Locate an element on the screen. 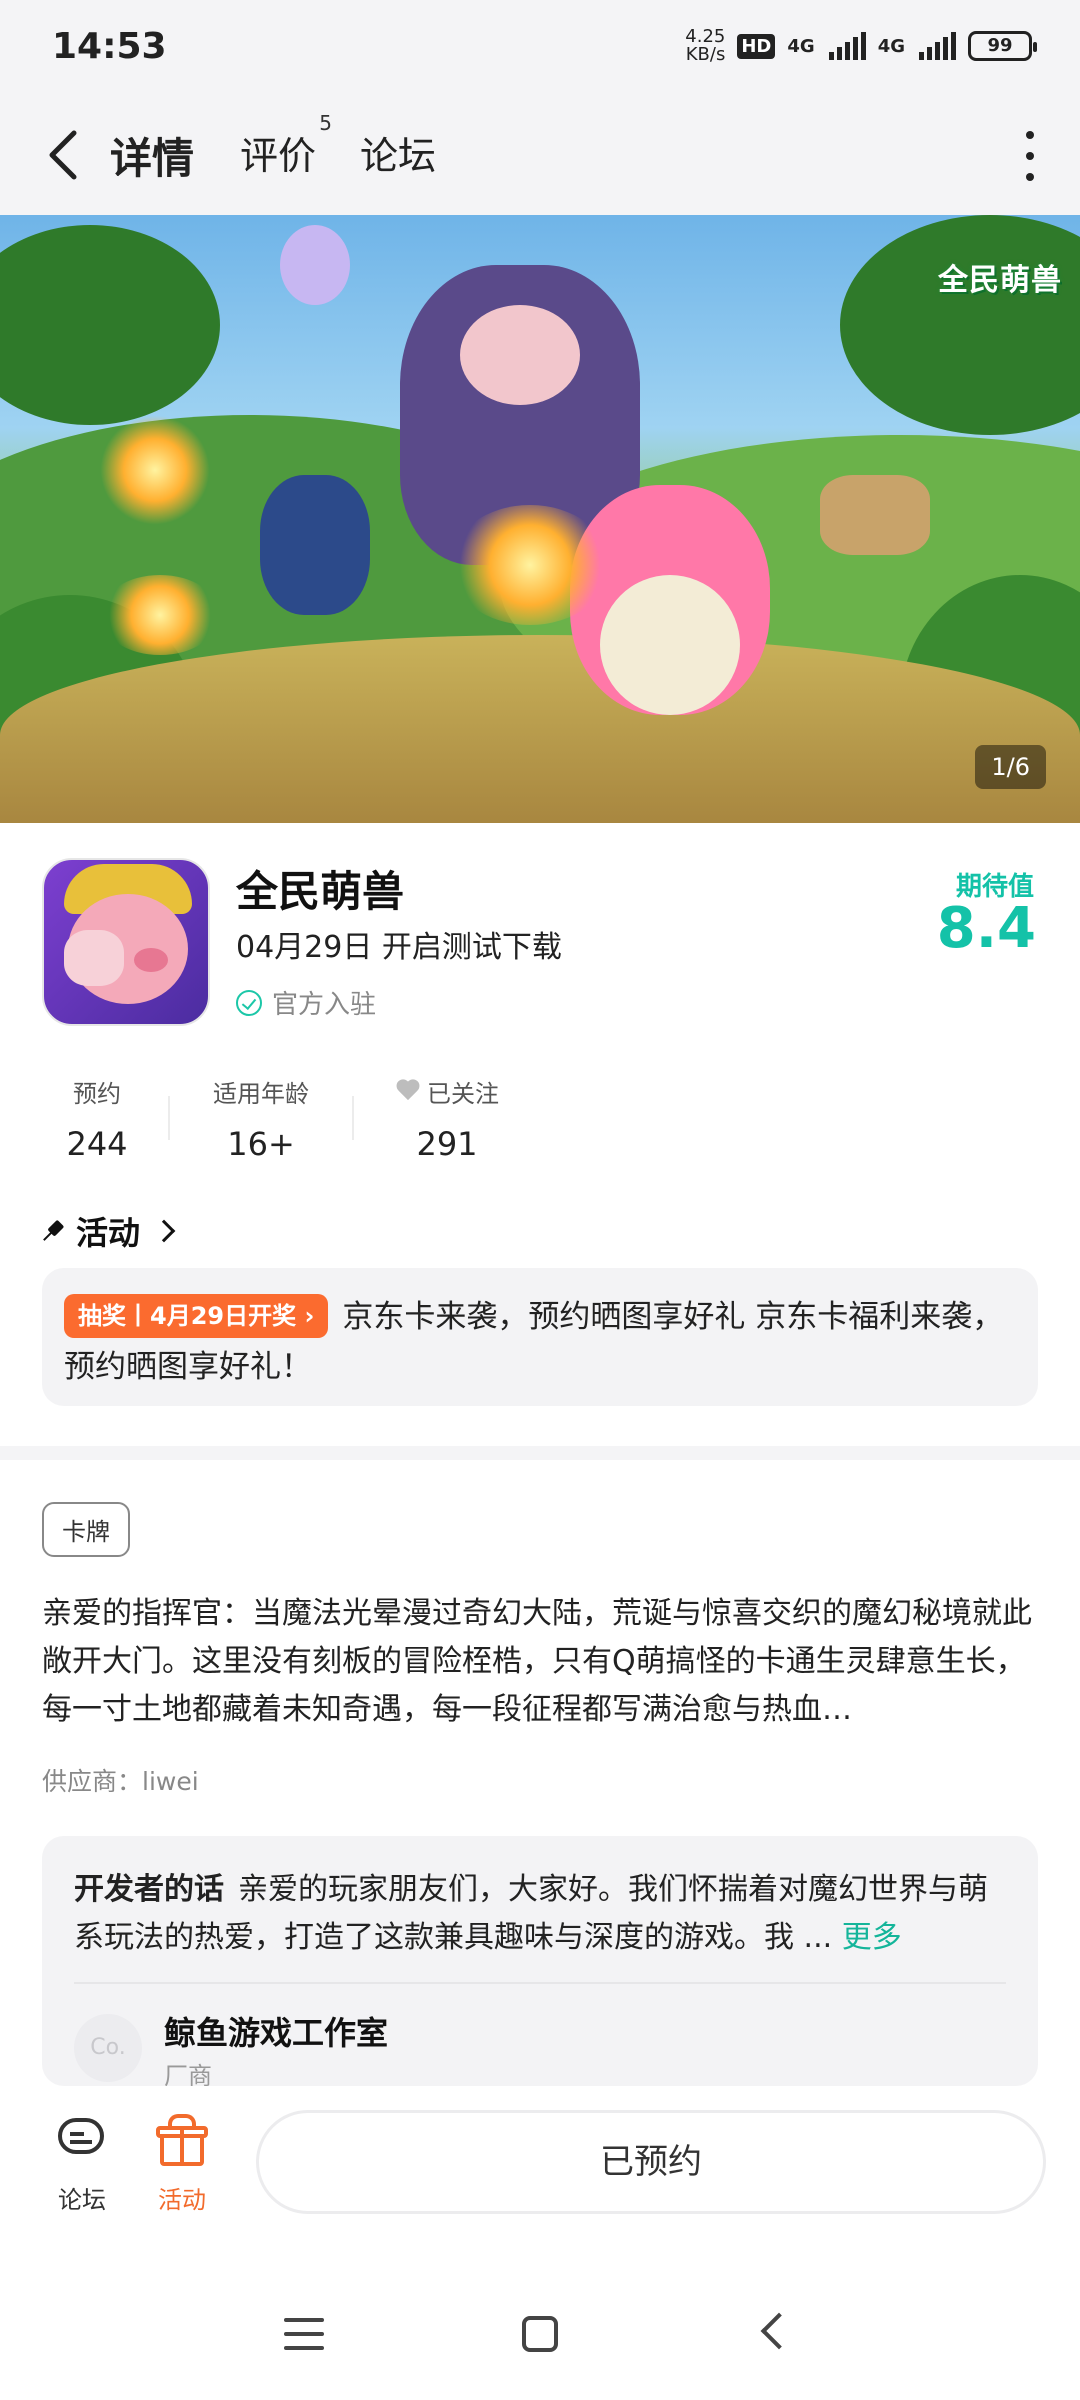  signal-label-1: 4G is located at coordinates (801, 46).